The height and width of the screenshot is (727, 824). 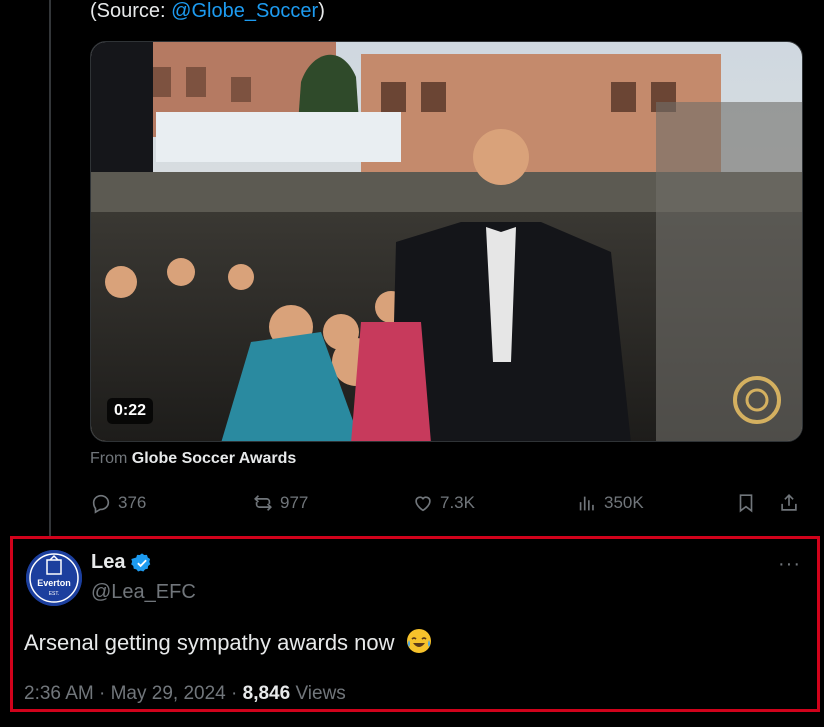 What do you see at coordinates (132, 502) in the screenshot?
I see `reply-count: 376` at bounding box center [132, 502].